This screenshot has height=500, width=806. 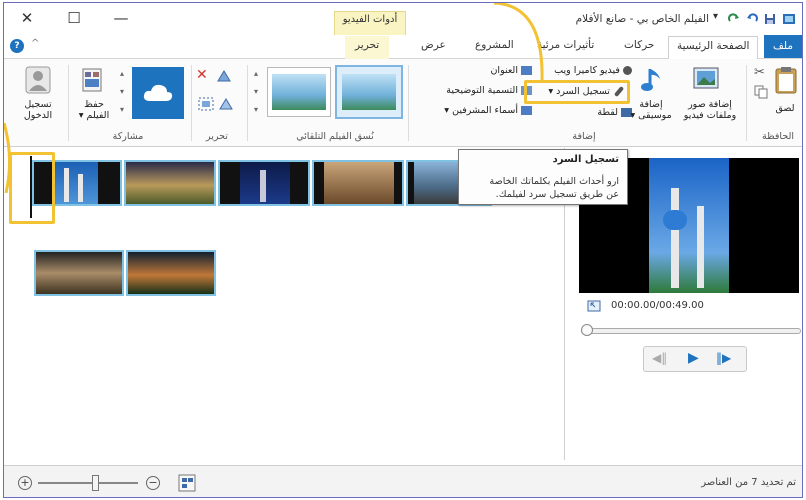 What do you see at coordinates (17, 46) in the screenshot?
I see `help-icon: ?` at bounding box center [17, 46].